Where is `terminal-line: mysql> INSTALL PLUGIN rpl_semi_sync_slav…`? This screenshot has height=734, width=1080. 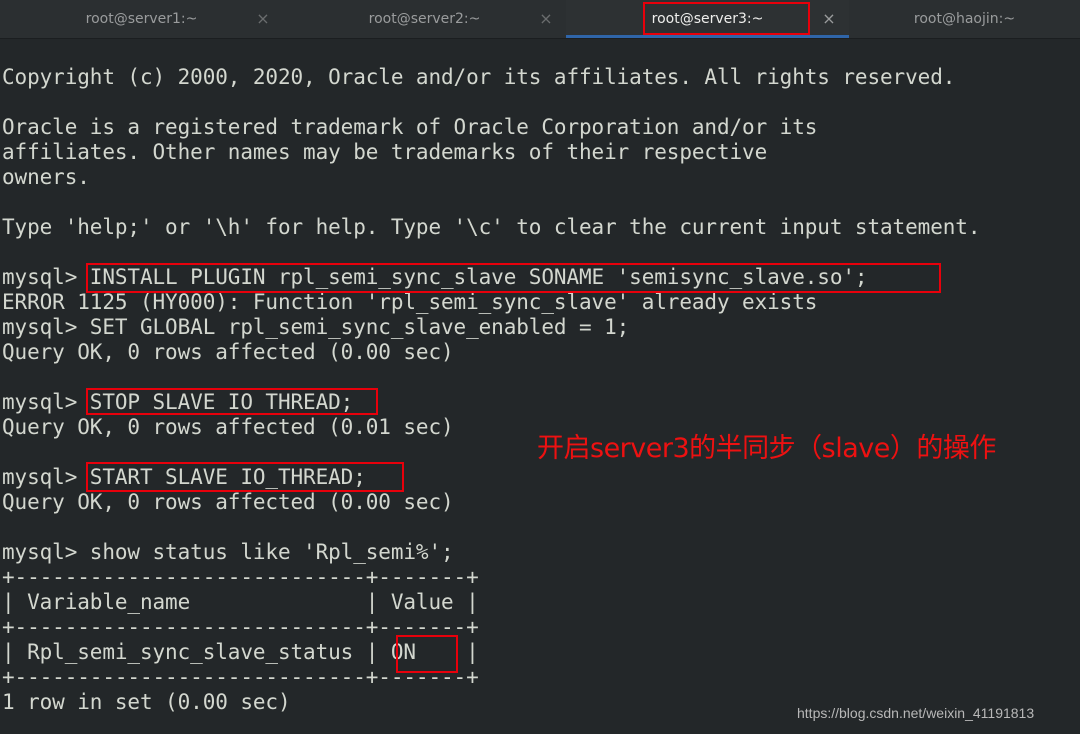
terminal-line: mysql> INSTALL PLUGIN rpl_semi_sync_slav… is located at coordinates (435, 277).